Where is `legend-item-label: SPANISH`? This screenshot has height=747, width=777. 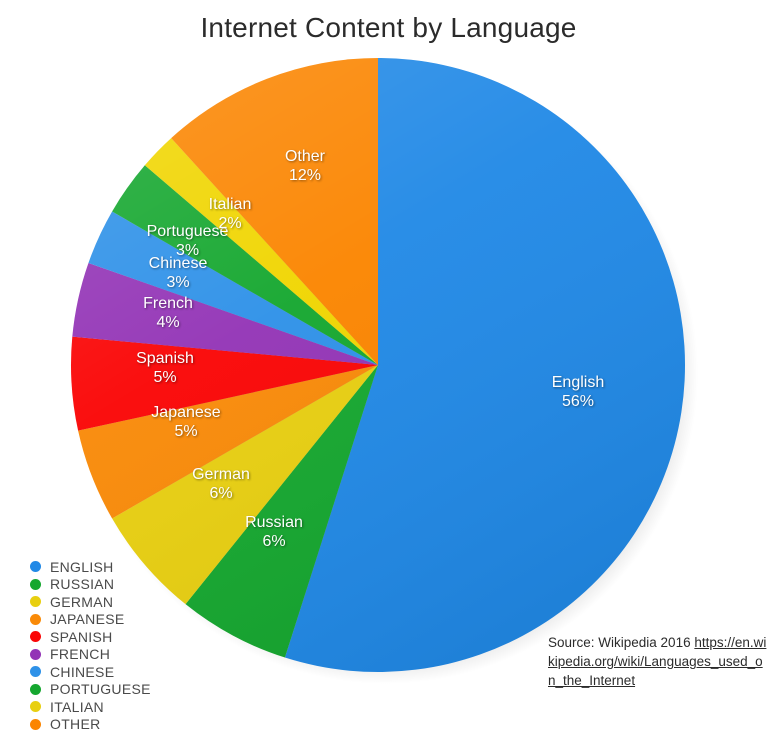 legend-item-label: SPANISH is located at coordinates (81, 636).